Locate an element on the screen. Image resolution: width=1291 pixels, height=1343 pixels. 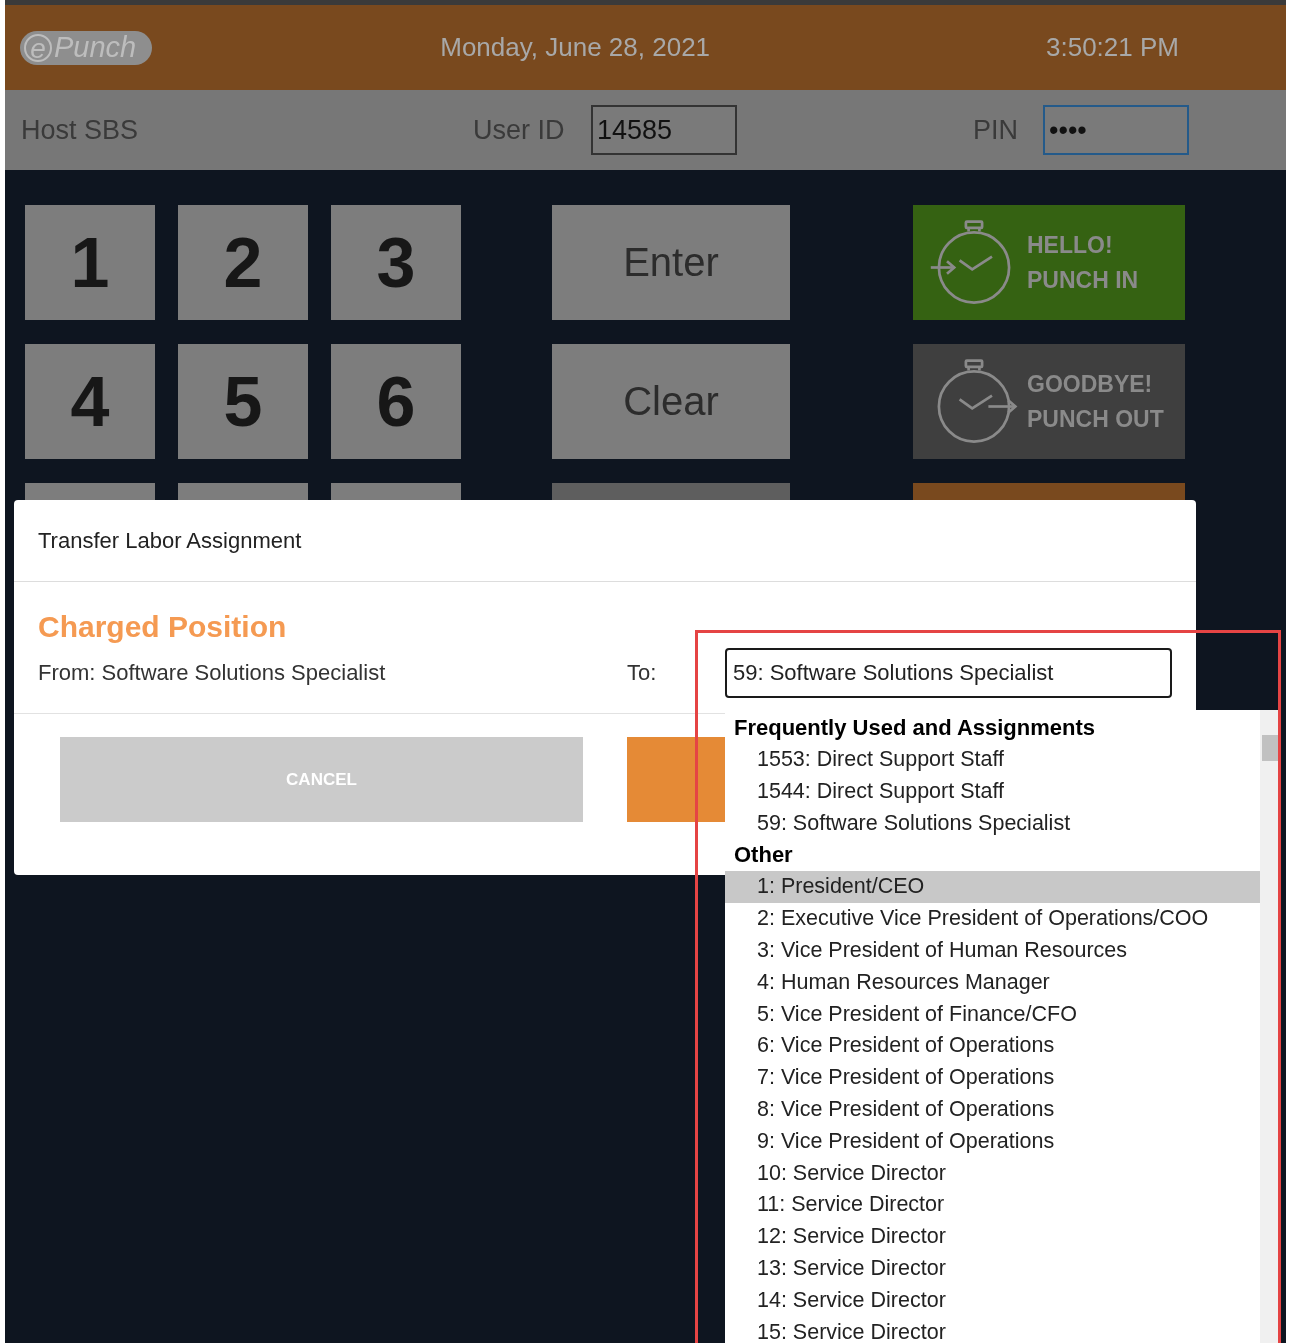
dropdown-option: 11: Service Director is located at coordinates (992, 1205).